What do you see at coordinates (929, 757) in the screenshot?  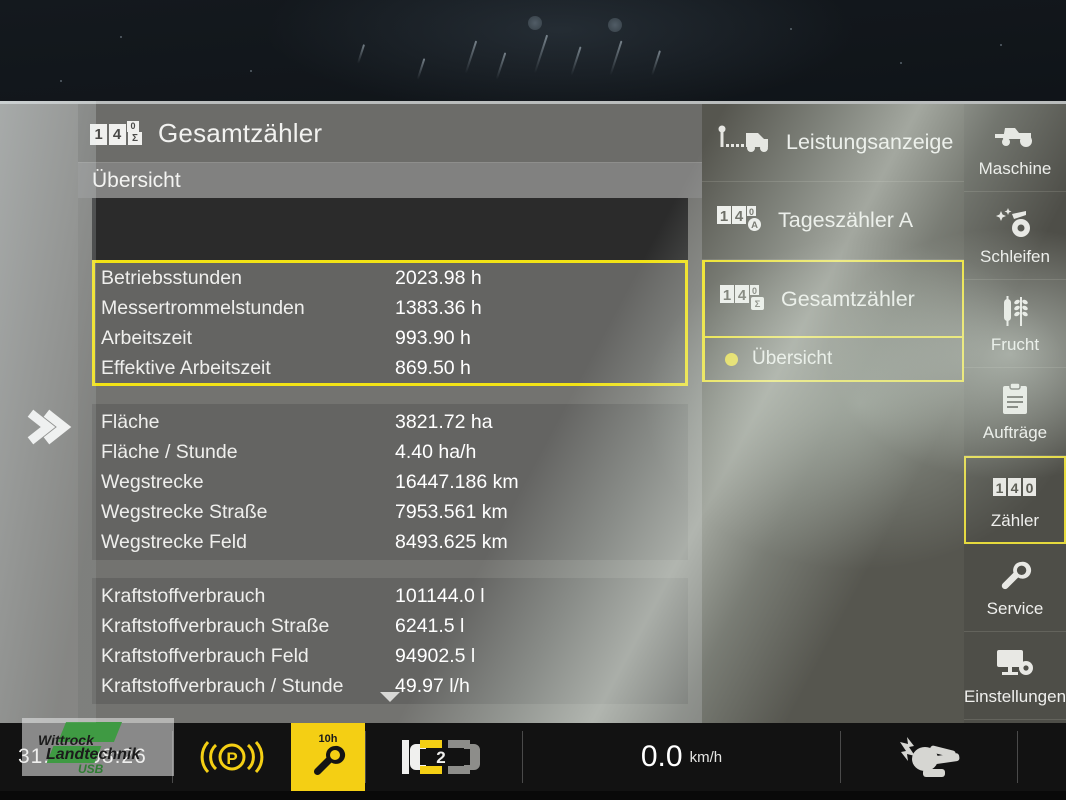 I see `chopper-unit-icon` at bounding box center [929, 757].